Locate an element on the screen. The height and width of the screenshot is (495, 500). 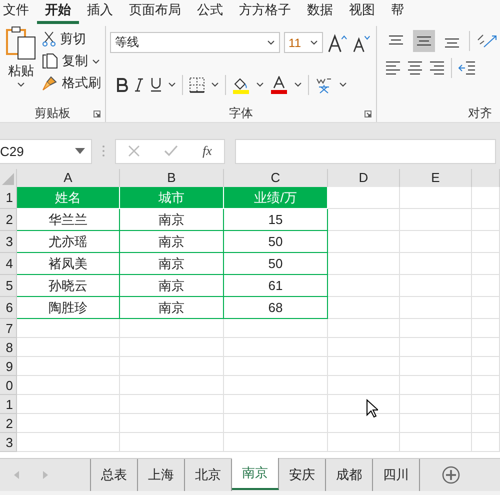
insert-function-button: fx is located at coordinates (207, 151).